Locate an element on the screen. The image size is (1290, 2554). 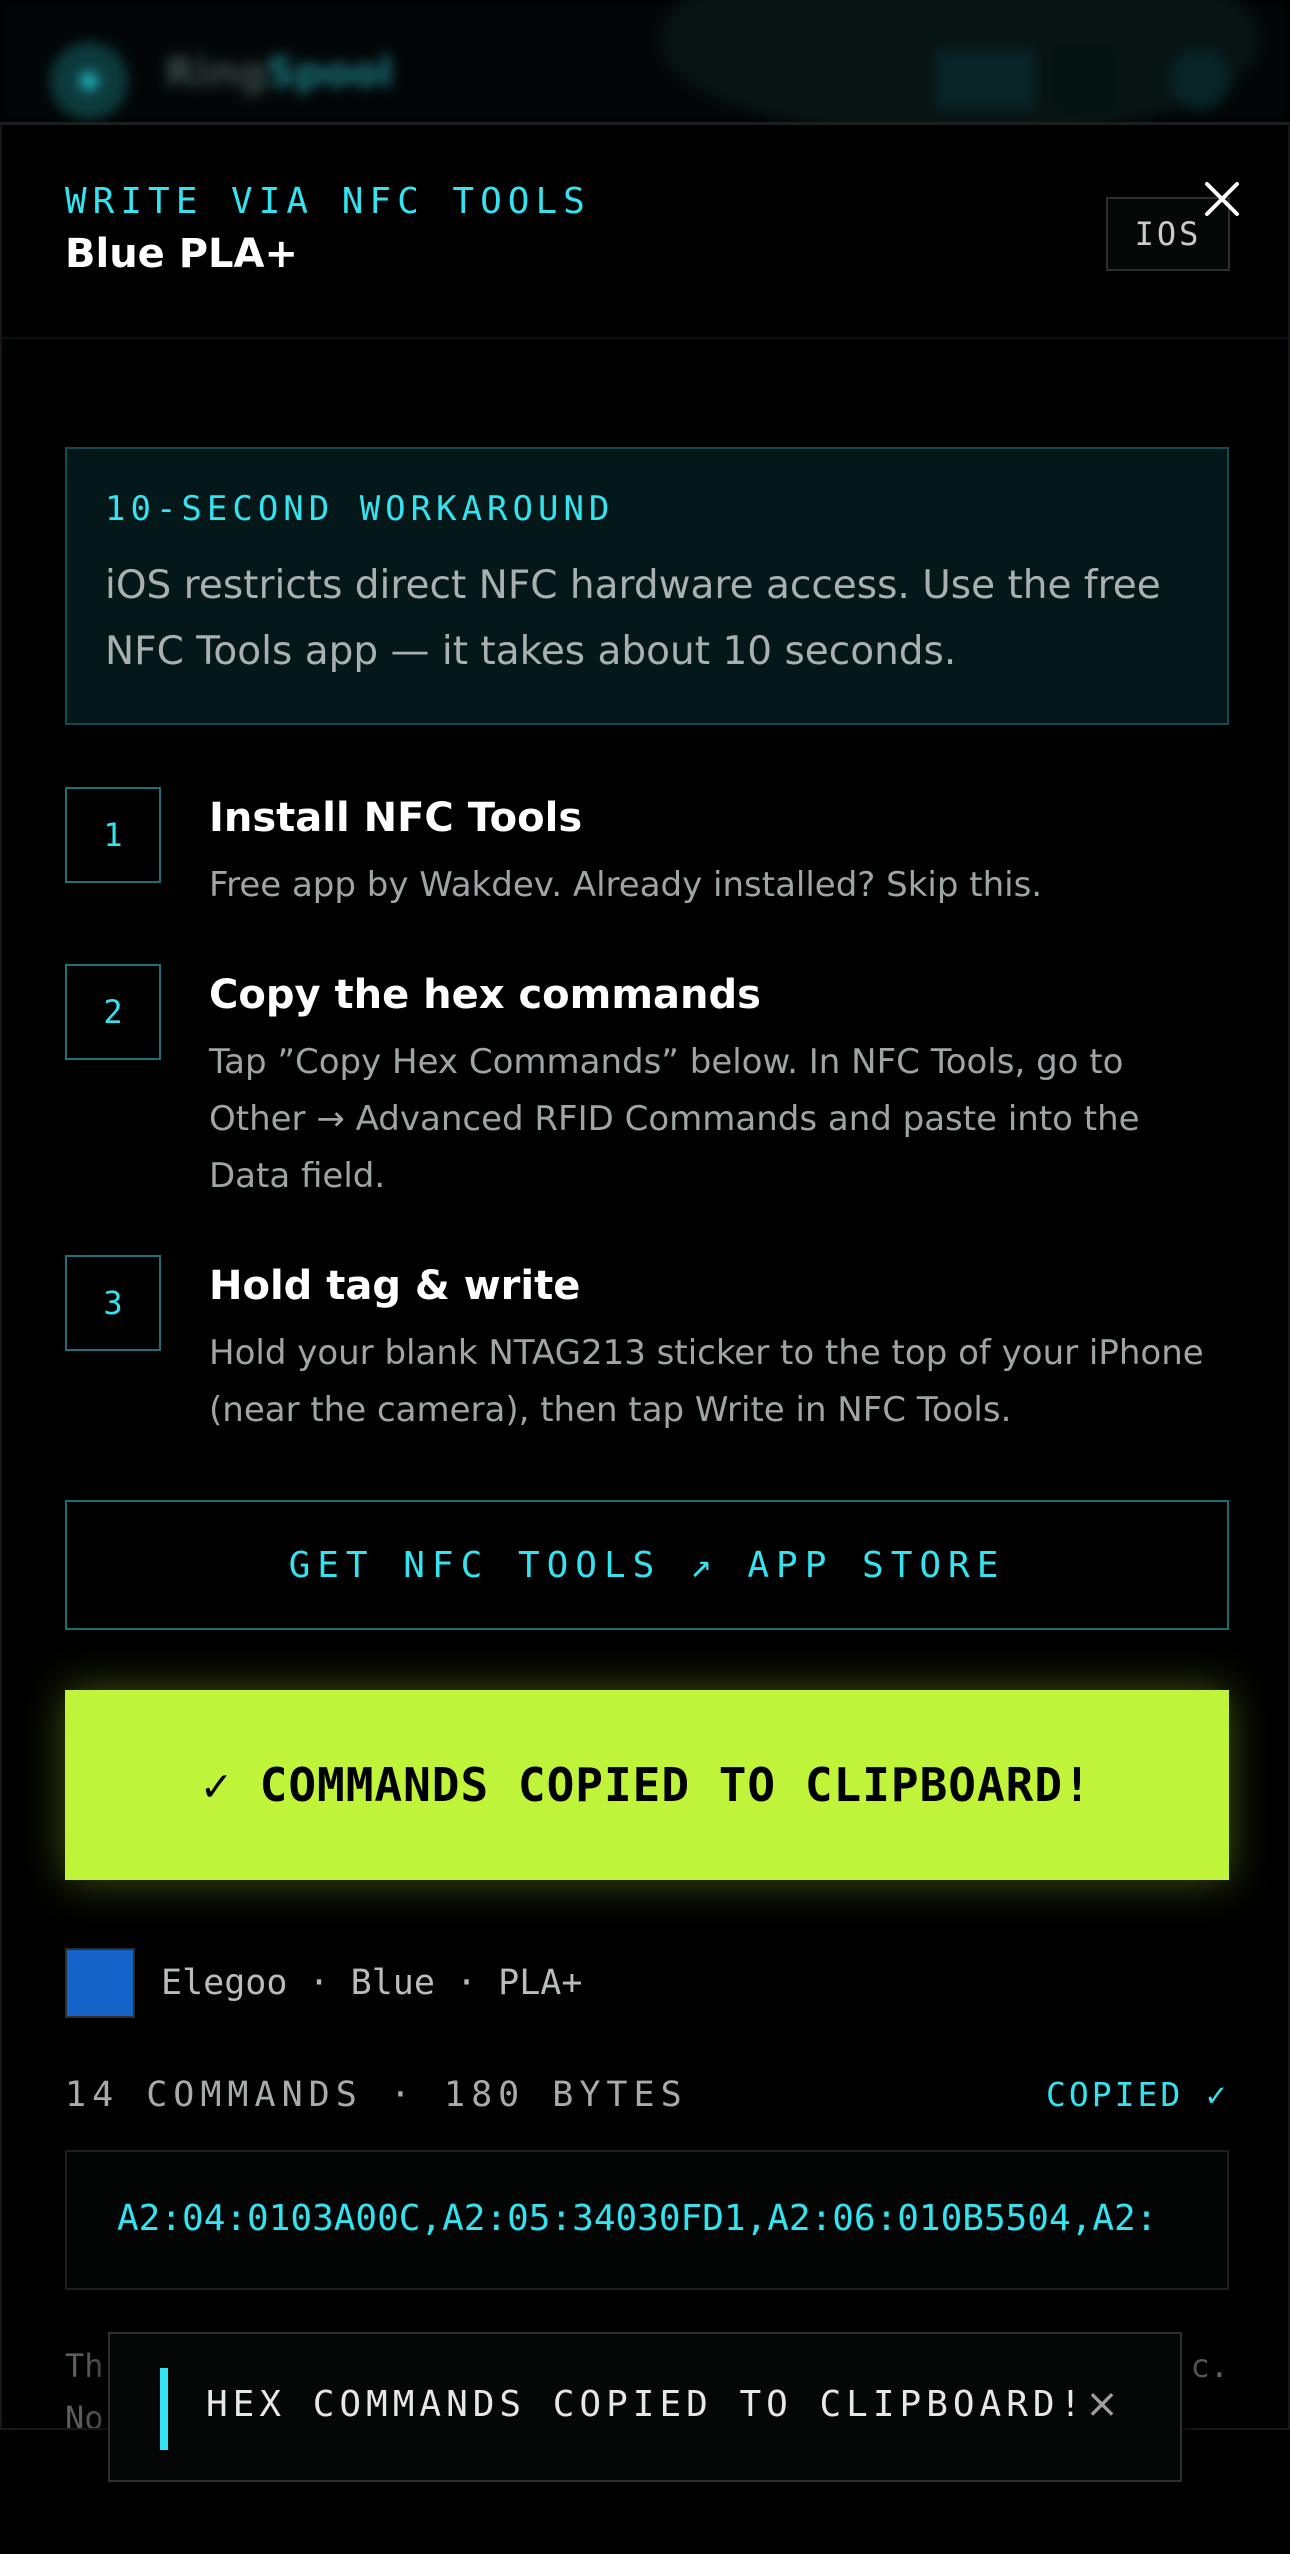
get-nfc-tools-button: GET NFC TOOLS ↗ APP STORE is located at coordinates (647, 1565).